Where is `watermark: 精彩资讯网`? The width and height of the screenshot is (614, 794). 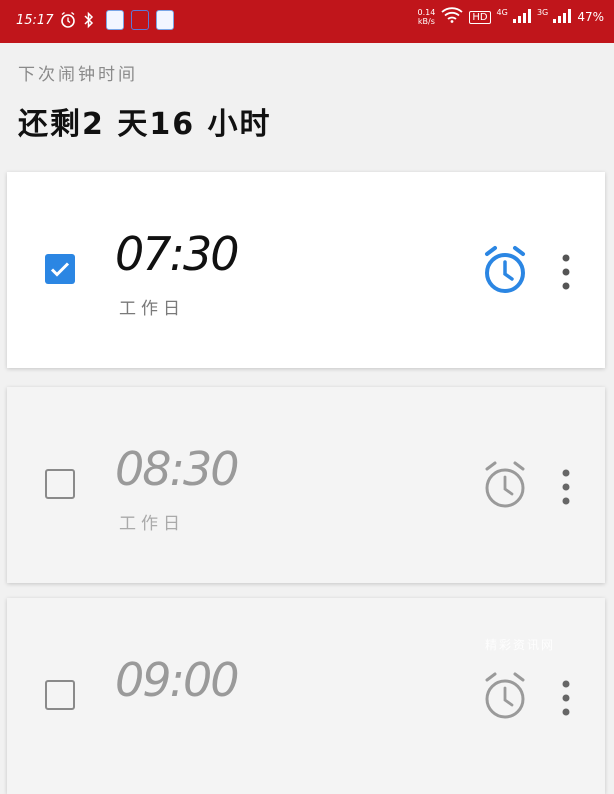 watermark: 精彩资讯网 is located at coordinates (520, 645).